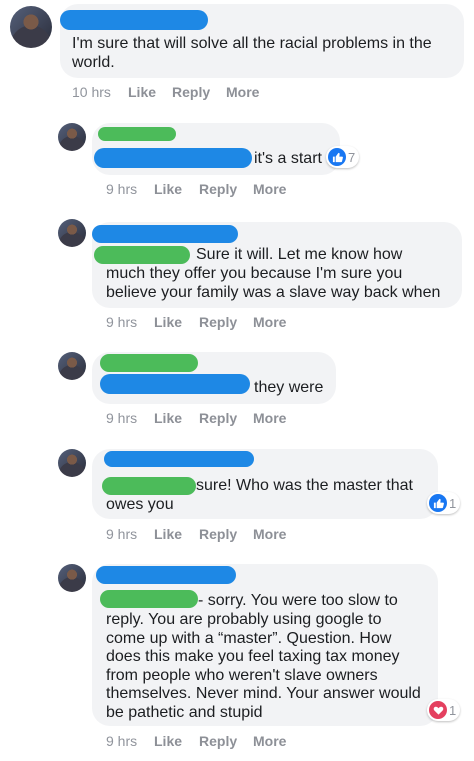  I want to click on comment-text-line1: Sure it will. Let me know how, so click(299, 254).